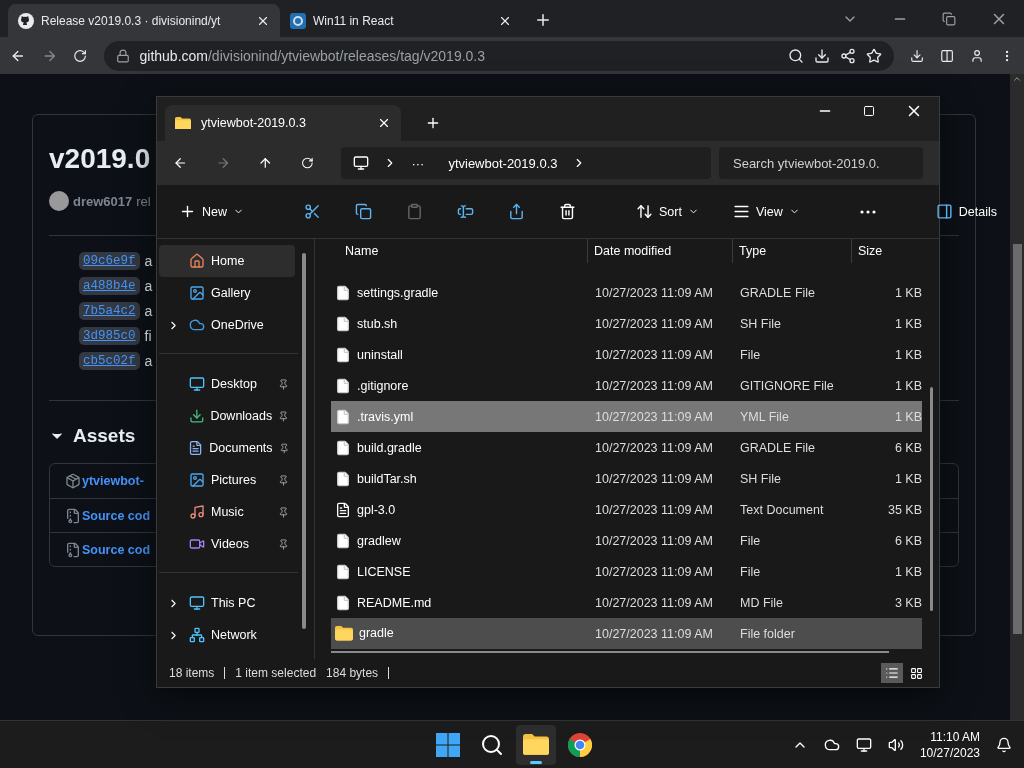 Image resolution: width=1024 pixels, height=768 pixels. What do you see at coordinates (1017, 79) in the screenshot?
I see `scroll-up-icon` at bounding box center [1017, 79].